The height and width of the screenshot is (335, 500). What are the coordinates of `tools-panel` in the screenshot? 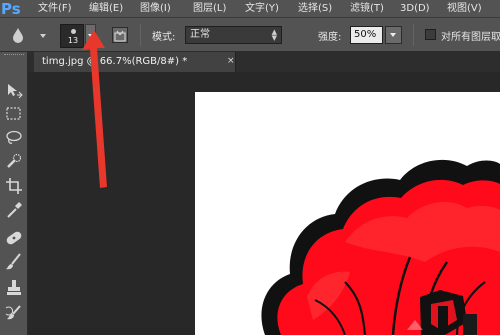 It's located at (14, 193).